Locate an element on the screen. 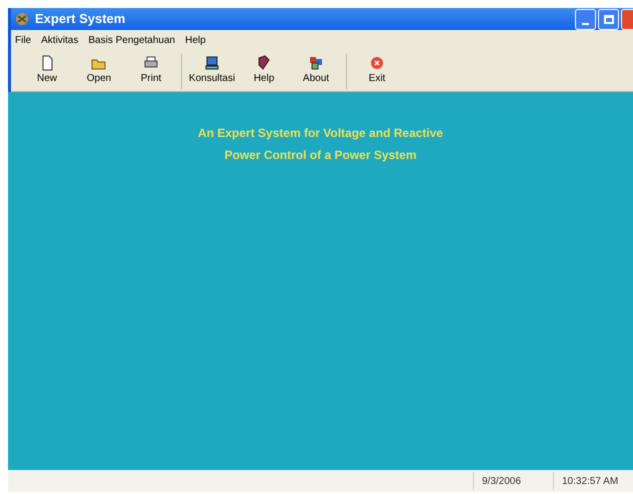 This screenshot has width=633, height=494. status-panel: 9/3/2006 is located at coordinates (513, 481).